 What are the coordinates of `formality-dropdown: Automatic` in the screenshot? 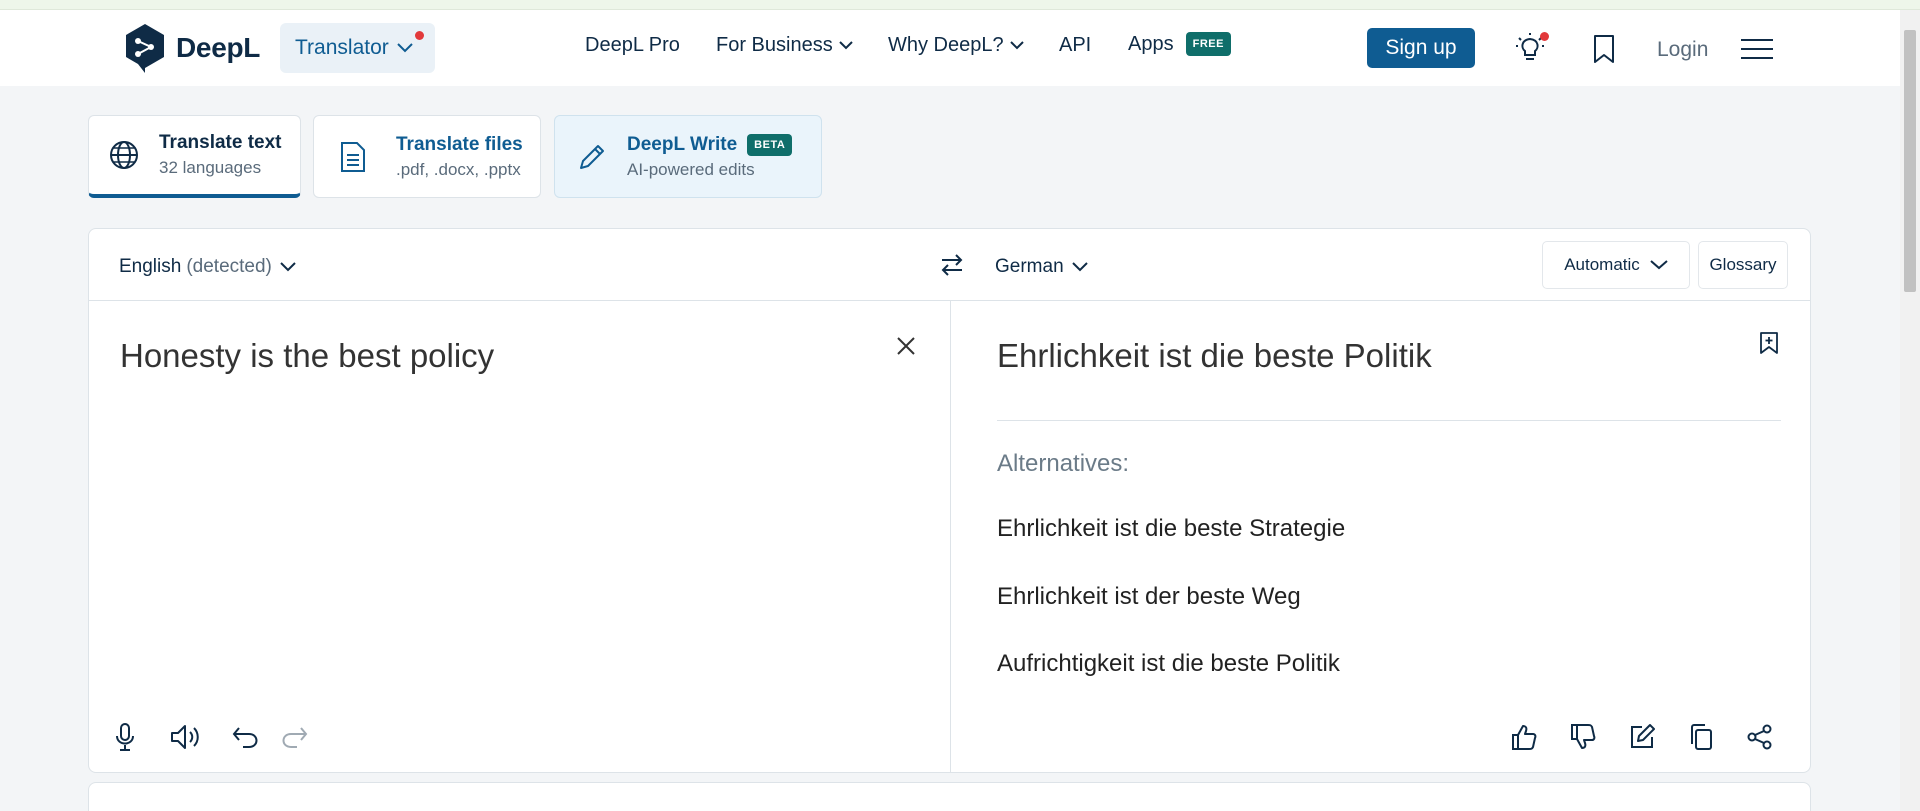 It's located at (1616, 265).